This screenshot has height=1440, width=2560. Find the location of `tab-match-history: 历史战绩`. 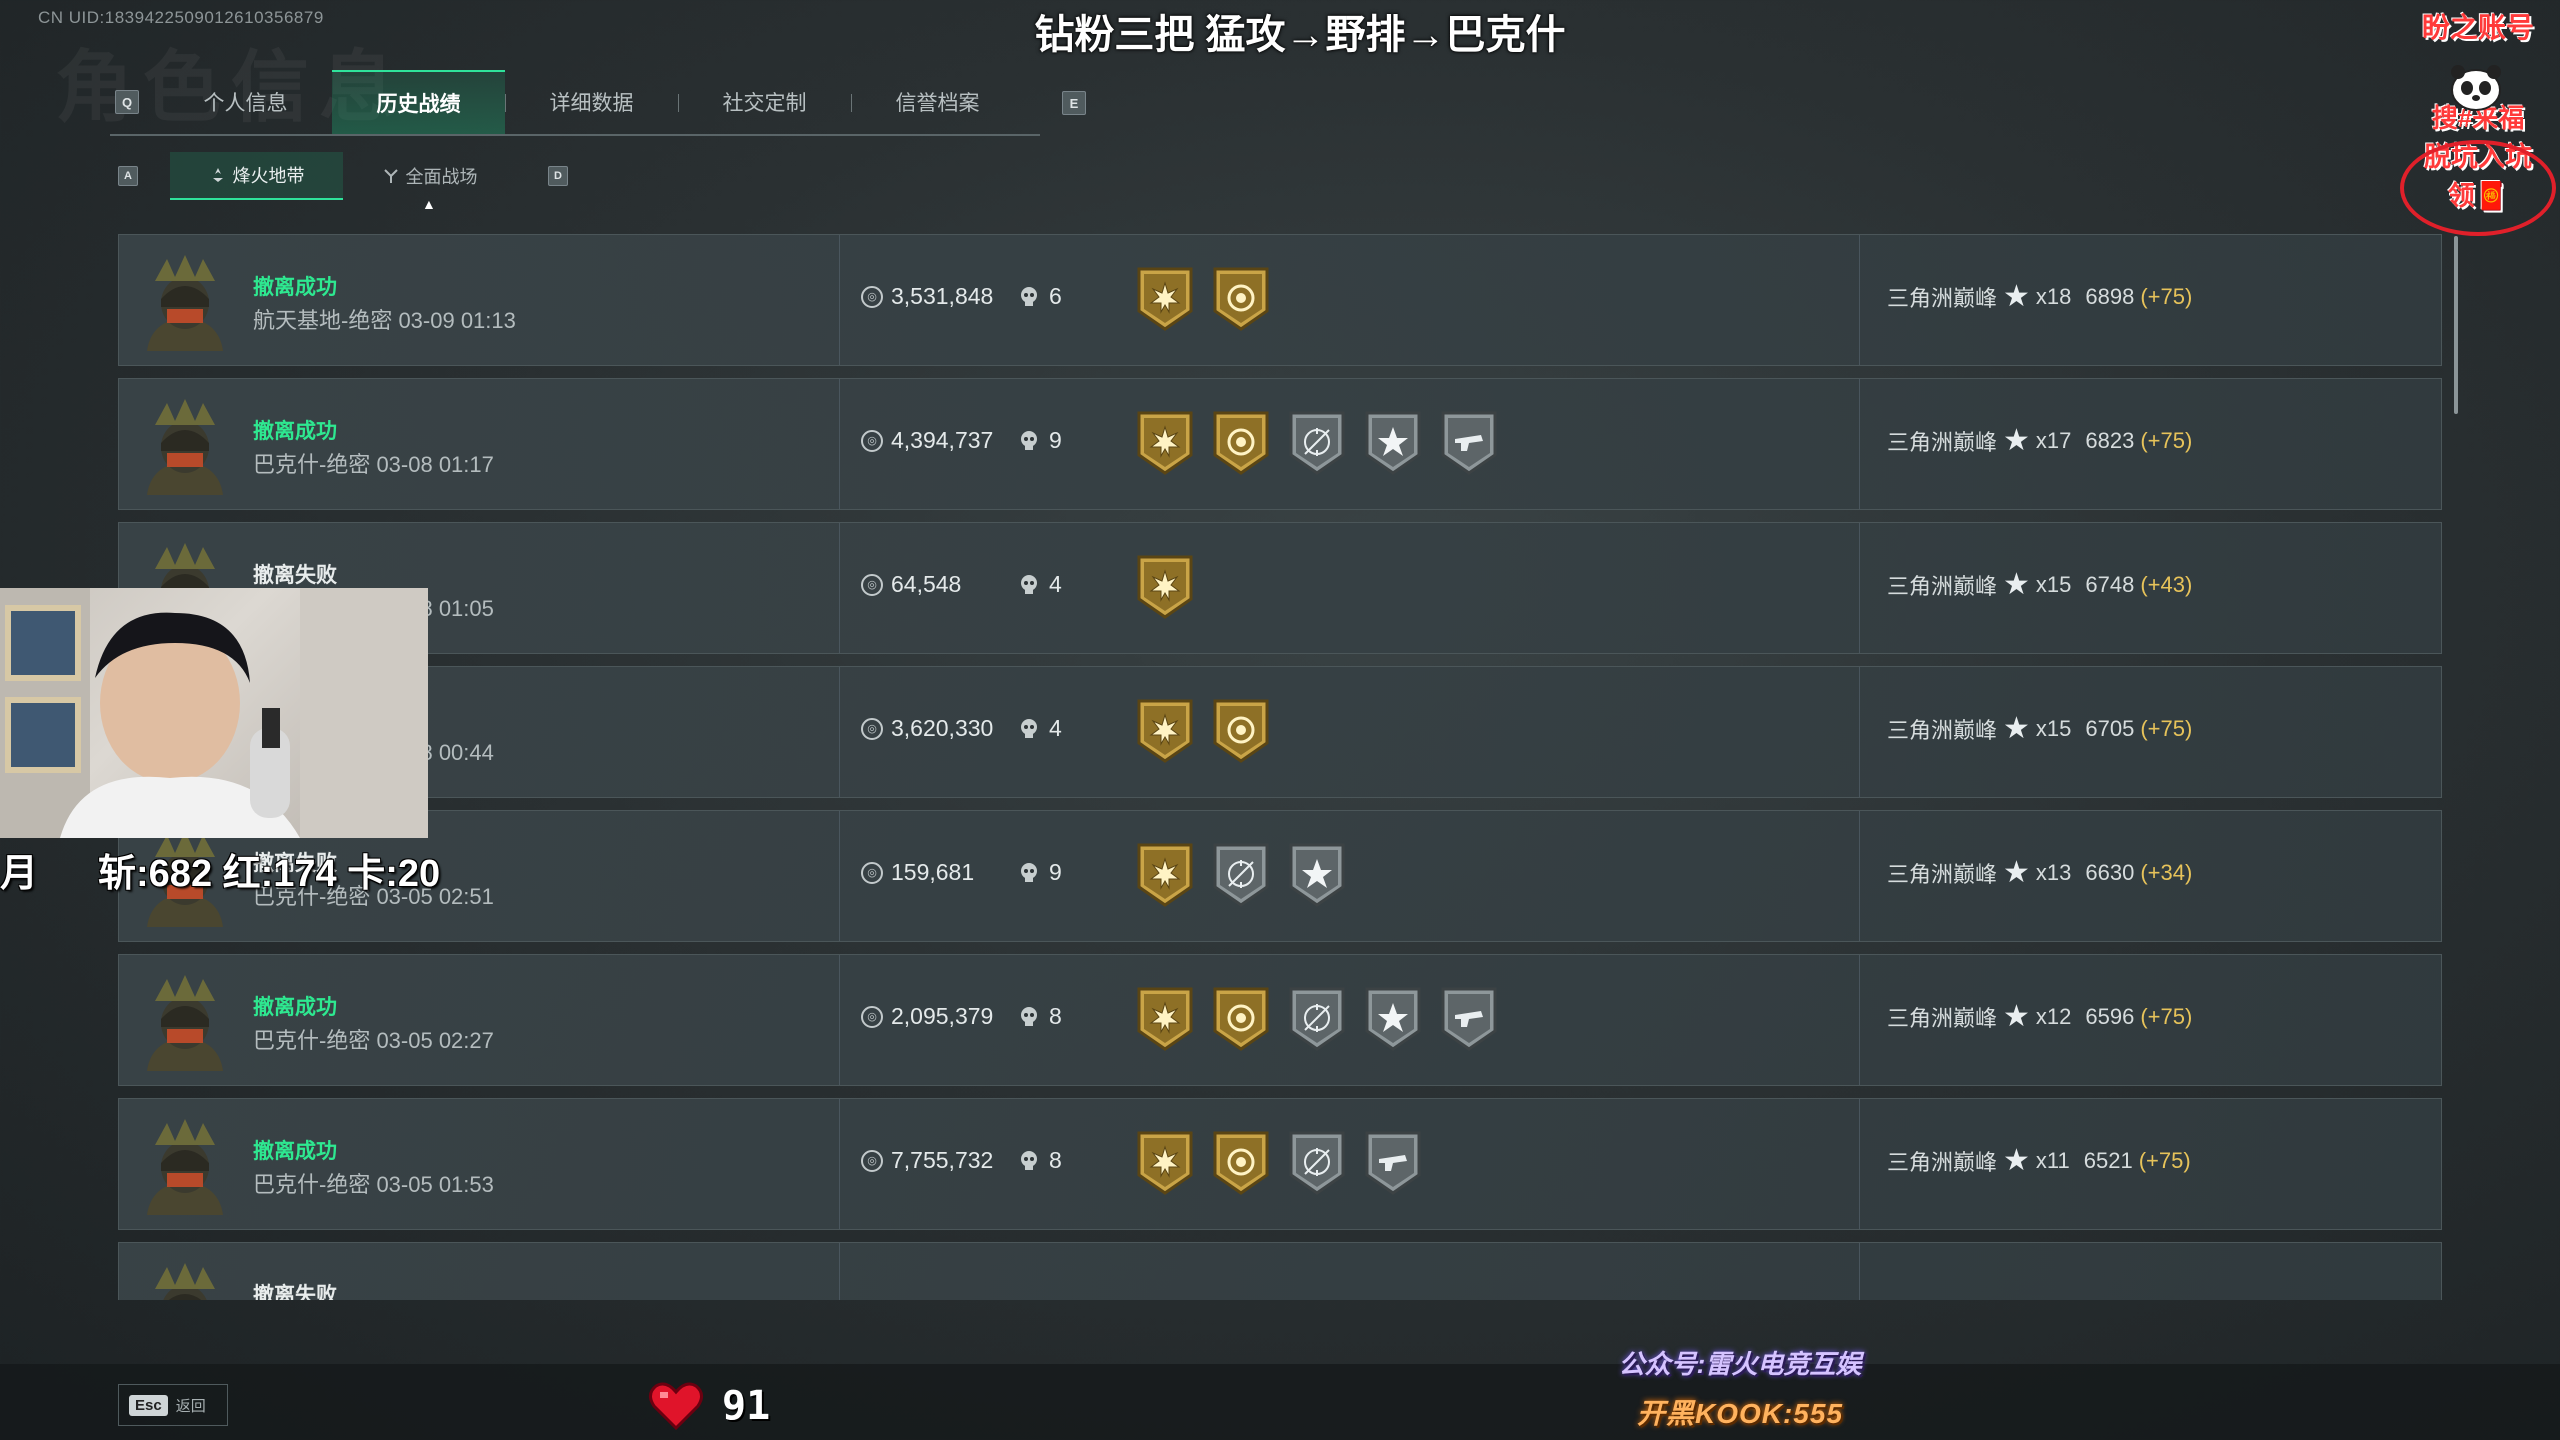

tab-match-history: 历史战绩 is located at coordinates (418, 102).